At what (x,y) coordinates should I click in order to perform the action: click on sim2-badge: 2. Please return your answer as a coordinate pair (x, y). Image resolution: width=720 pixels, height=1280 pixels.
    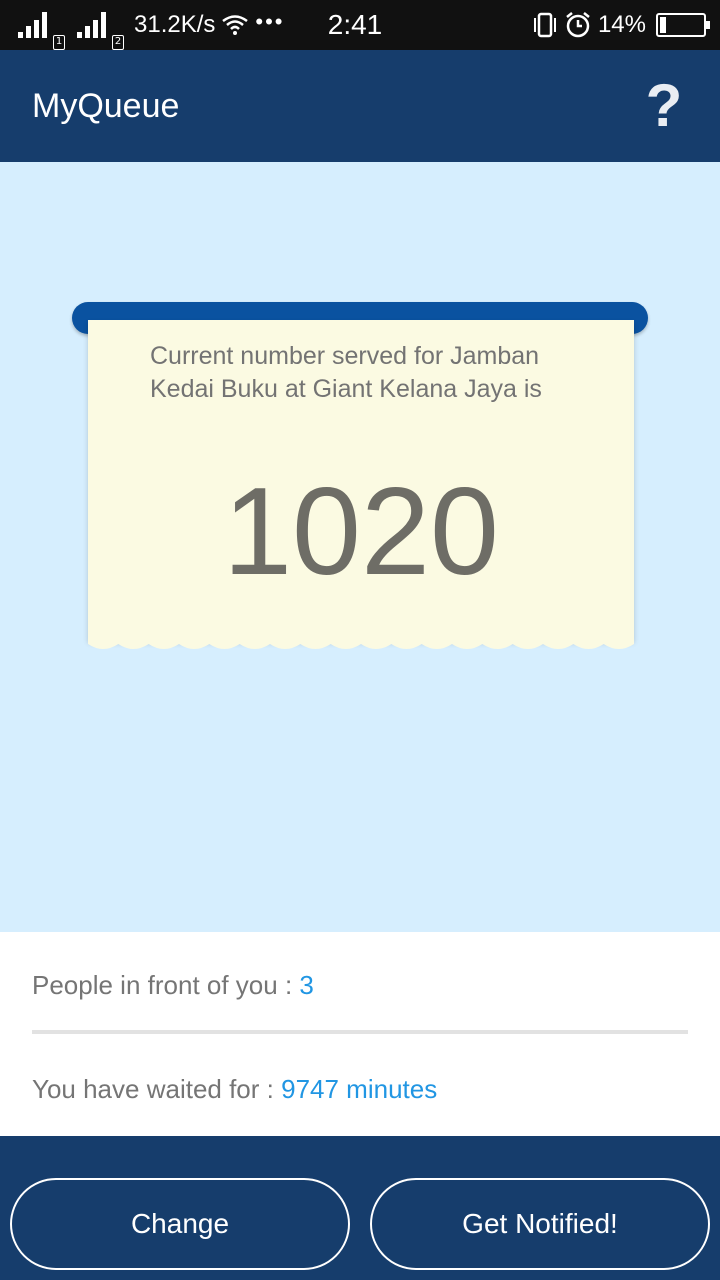
    Looking at the image, I should click on (118, 42).